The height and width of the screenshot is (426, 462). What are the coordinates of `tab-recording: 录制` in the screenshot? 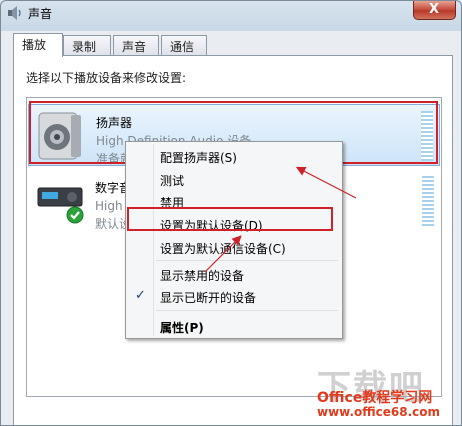 It's located at (87, 45).